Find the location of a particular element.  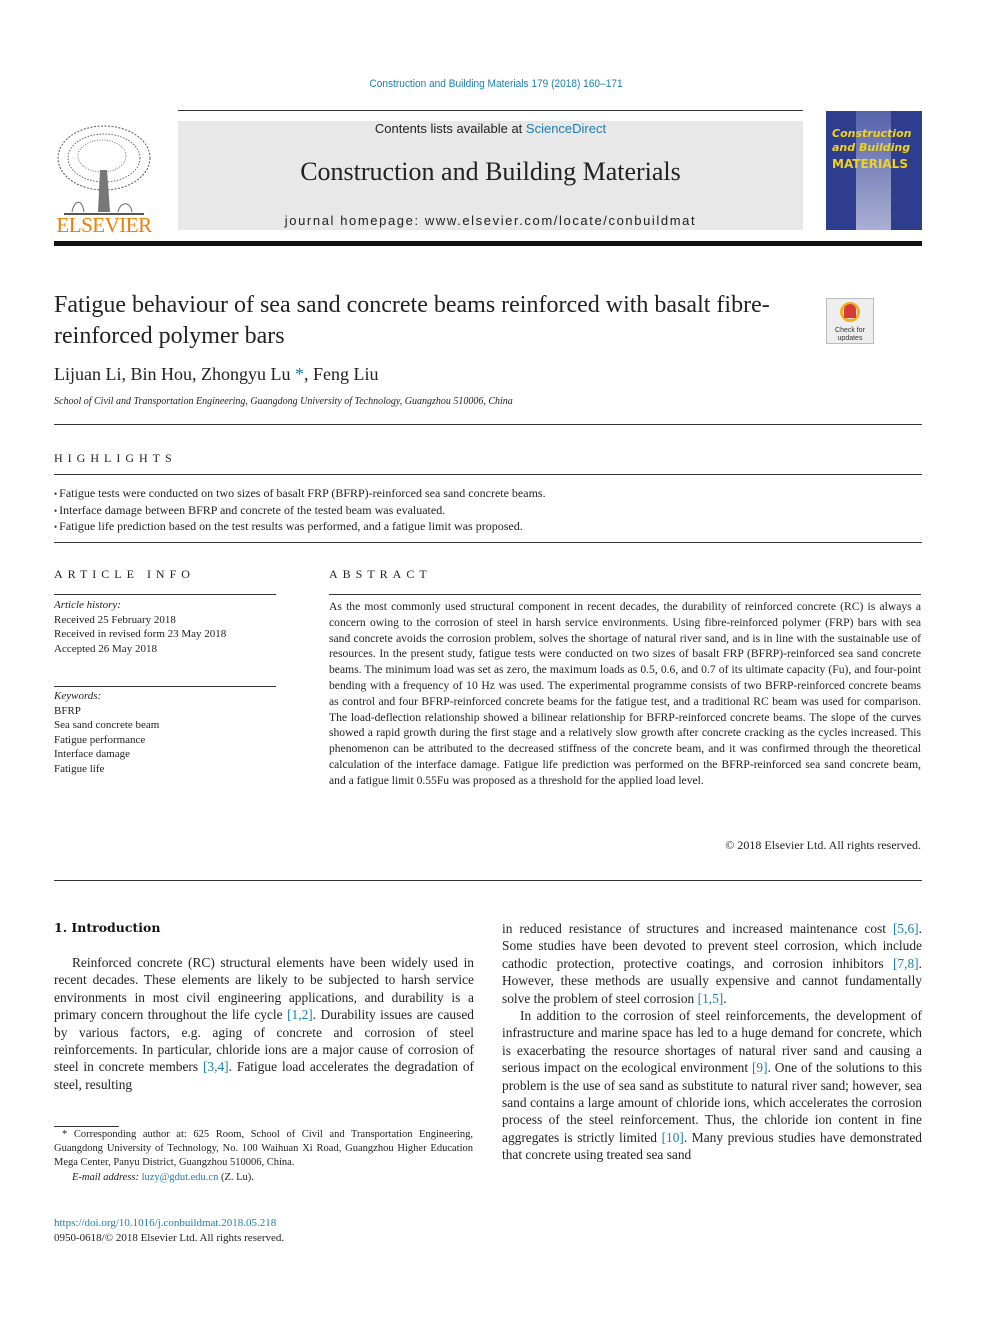

check-for-updates-button: Check for updates is located at coordinates (850, 321).